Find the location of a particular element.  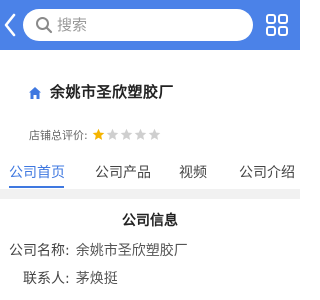

rating-stars is located at coordinates (126, 133).